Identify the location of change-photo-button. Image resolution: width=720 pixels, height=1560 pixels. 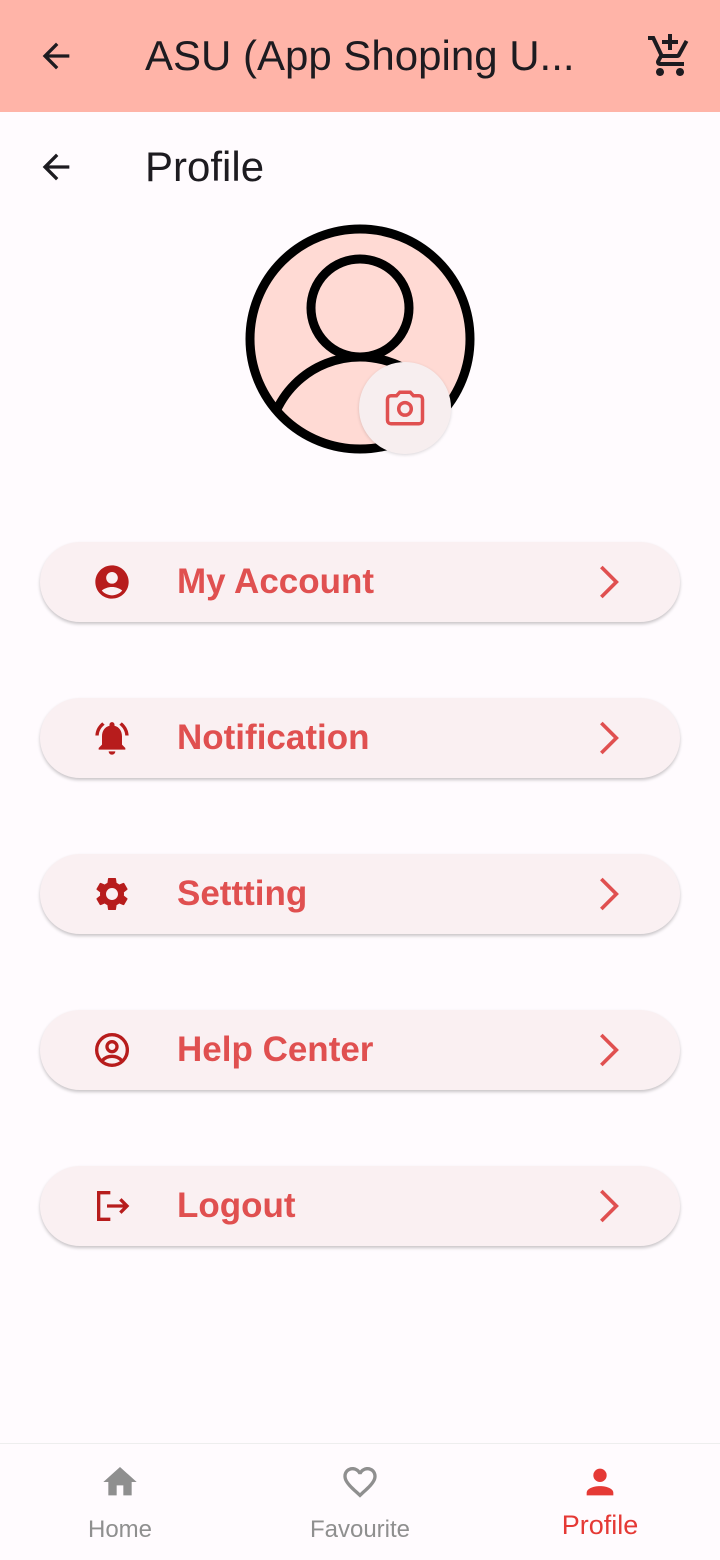
(405, 408).